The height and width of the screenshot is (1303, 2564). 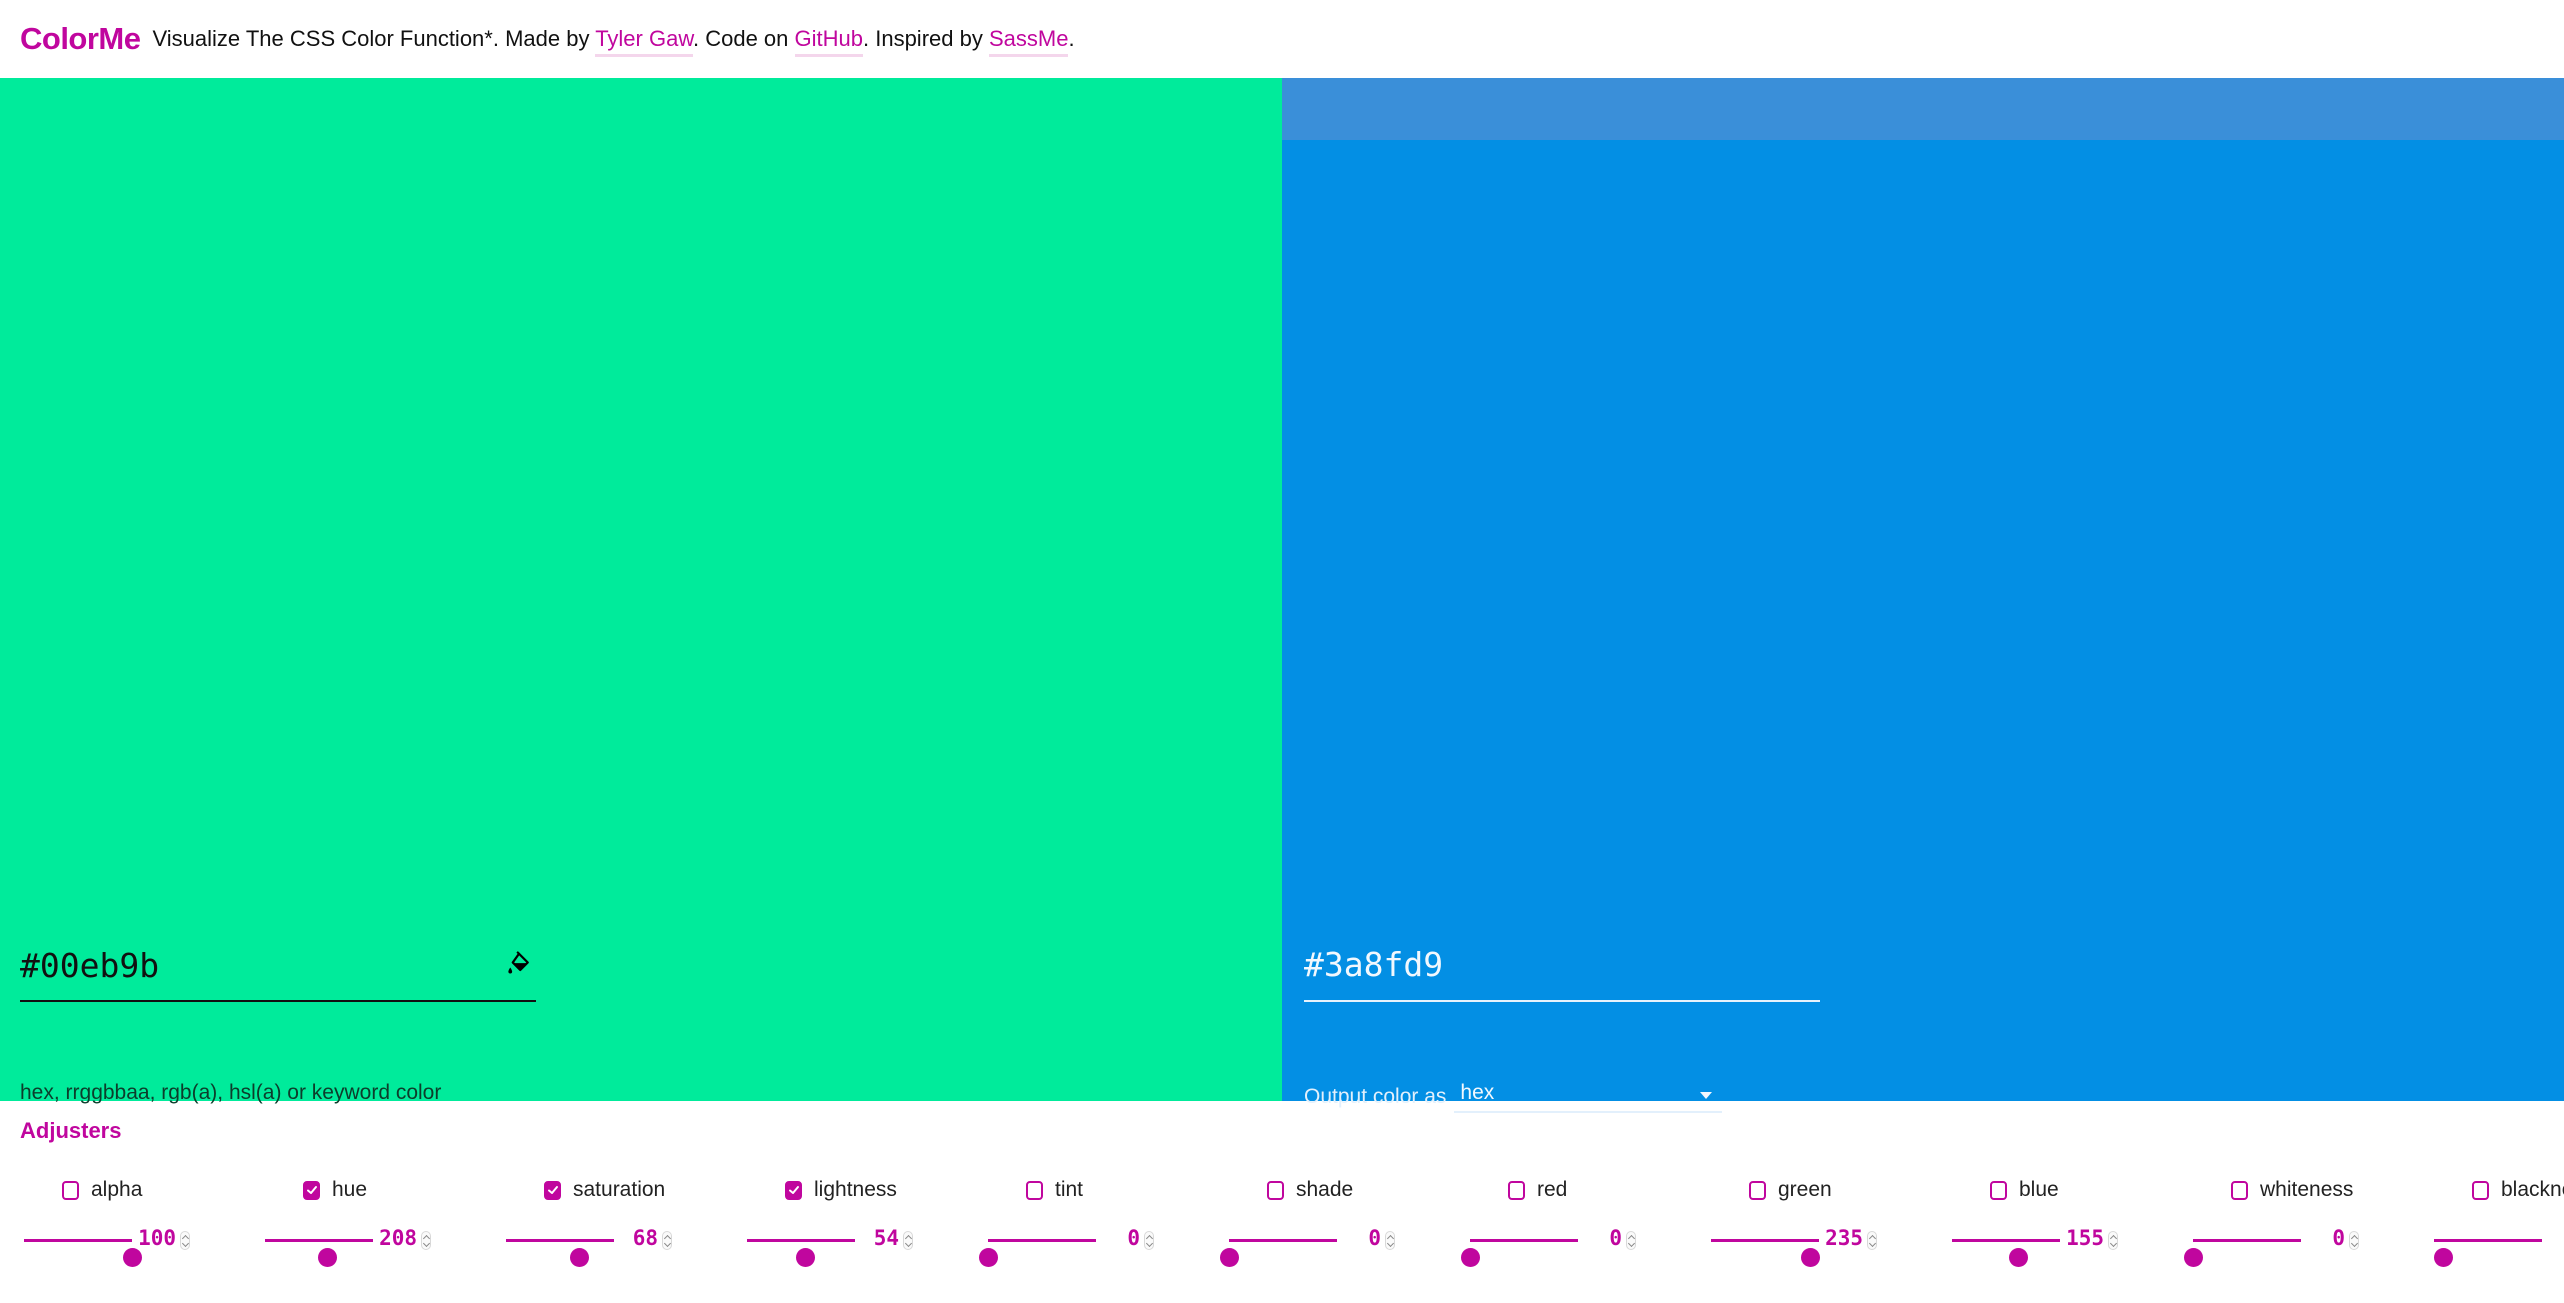 What do you see at coordinates (1585, 1225) in the screenshot?
I see `adjuster-red: red 0` at bounding box center [1585, 1225].